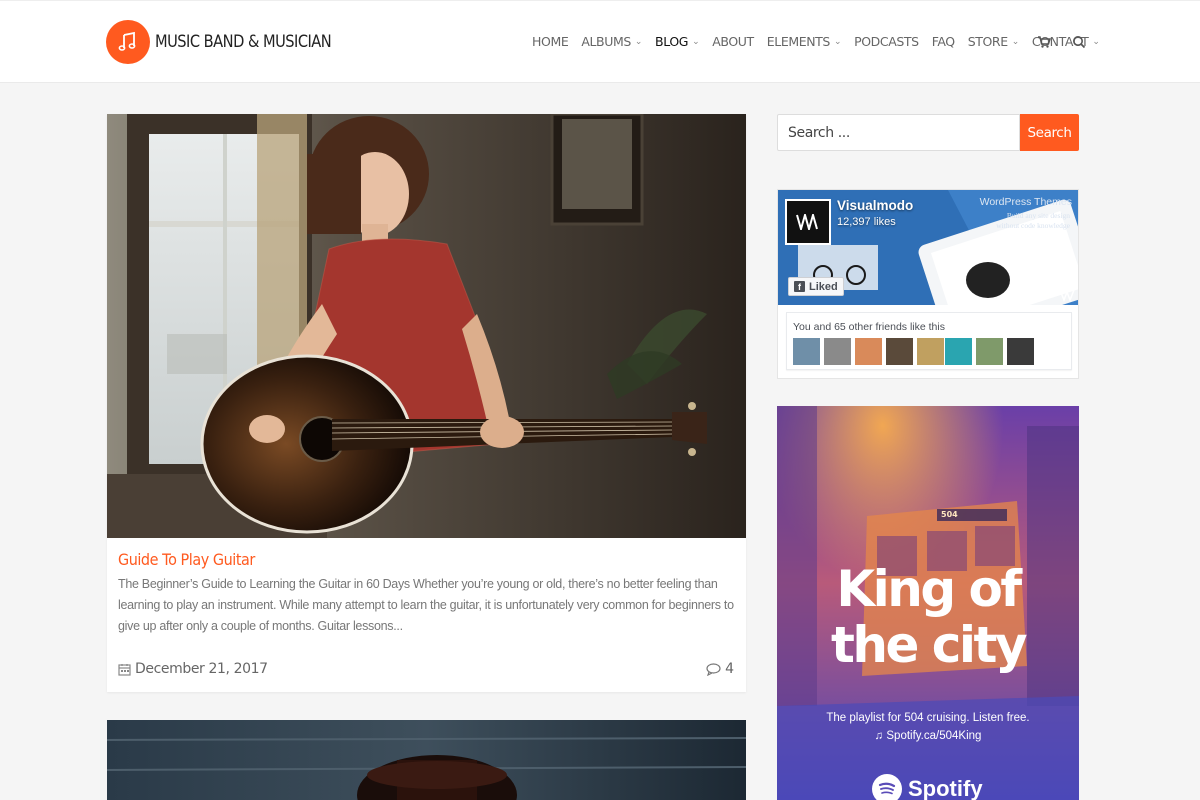 Image resolution: width=1200 pixels, height=800 pixels. What do you see at coordinates (875, 205) in the screenshot?
I see `facebook-page-name: Visualmodo` at bounding box center [875, 205].